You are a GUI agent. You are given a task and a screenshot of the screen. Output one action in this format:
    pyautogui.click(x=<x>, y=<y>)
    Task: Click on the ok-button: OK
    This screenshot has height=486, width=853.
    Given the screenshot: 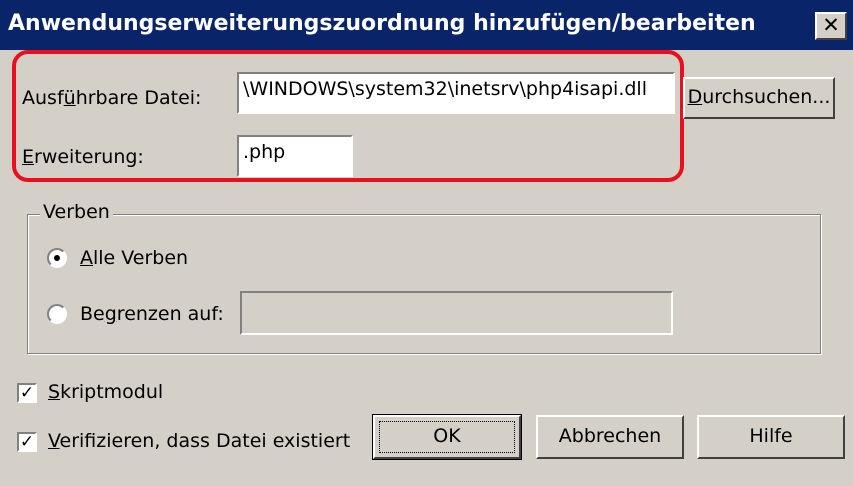 What is the action you would take?
    pyautogui.click(x=447, y=437)
    